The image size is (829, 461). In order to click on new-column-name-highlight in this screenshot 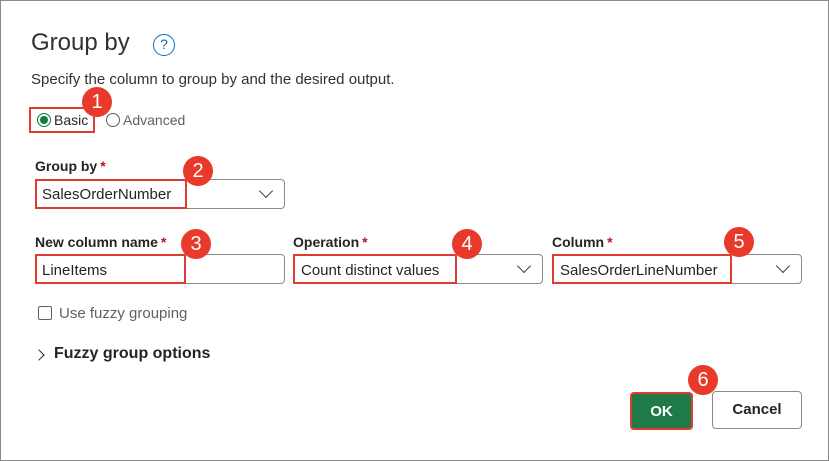, I will do `click(110, 269)`.